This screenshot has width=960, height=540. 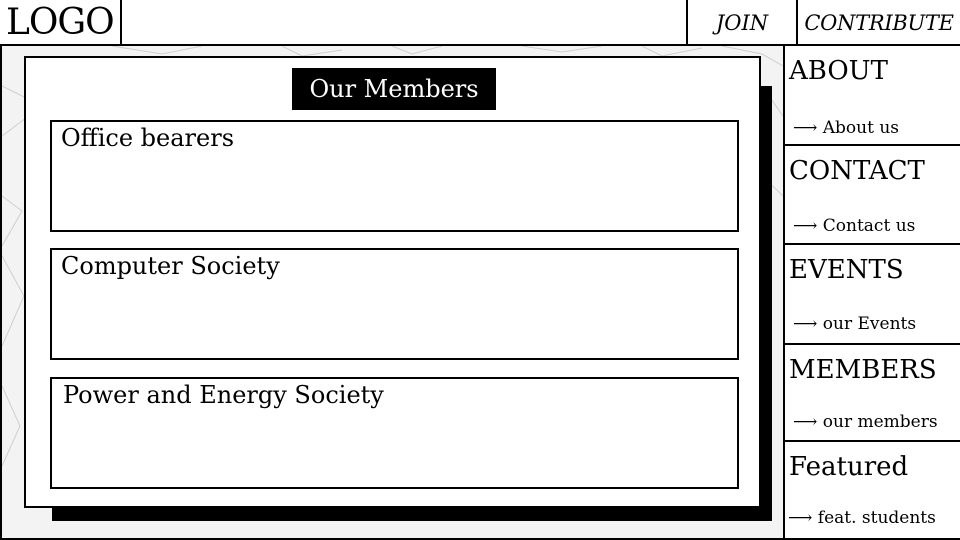 I want to click on section-office-bearers: Office bearers, so click(x=394, y=176).